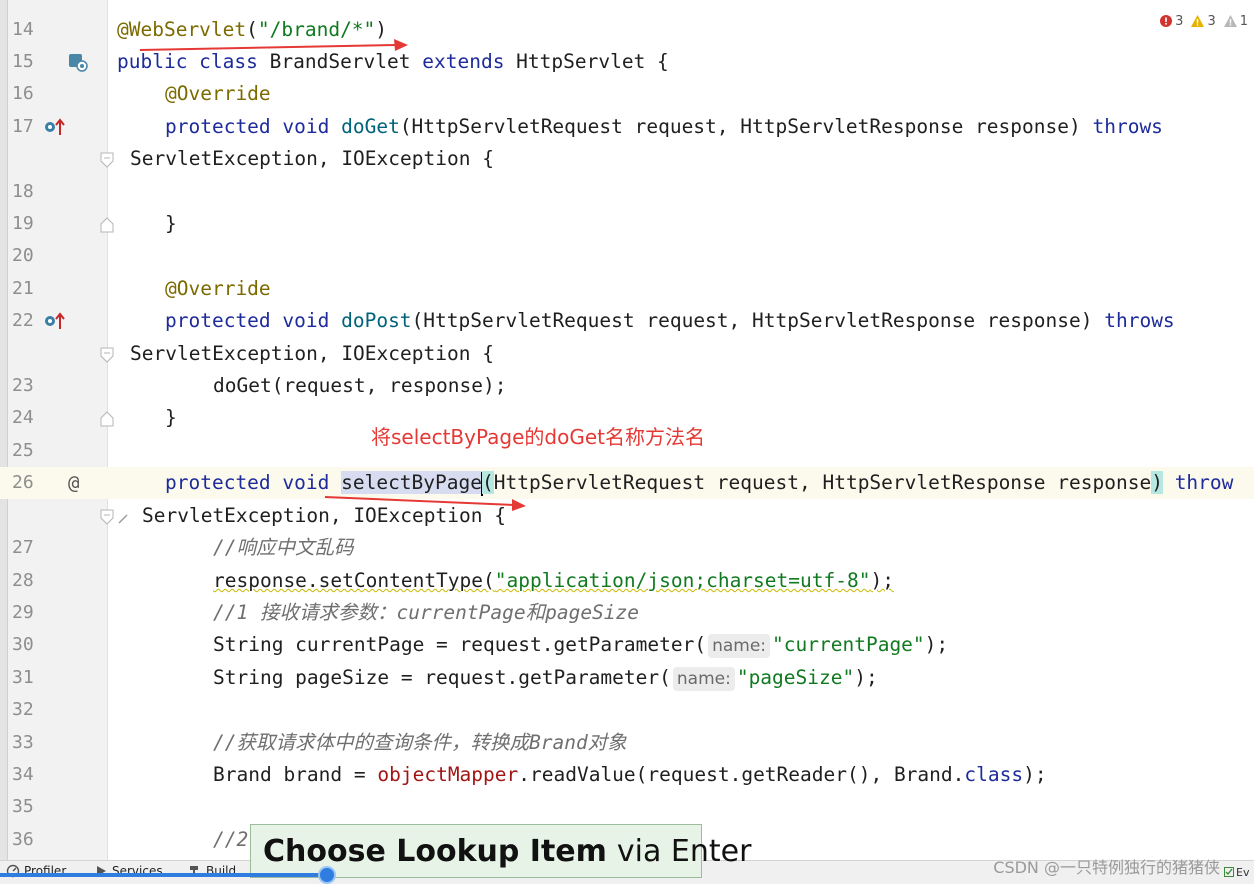 This screenshot has height=884, width=1254. What do you see at coordinates (435, 851) in the screenshot?
I see `tooltip-bold-text: Choose Lookup Item` at bounding box center [435, 851].